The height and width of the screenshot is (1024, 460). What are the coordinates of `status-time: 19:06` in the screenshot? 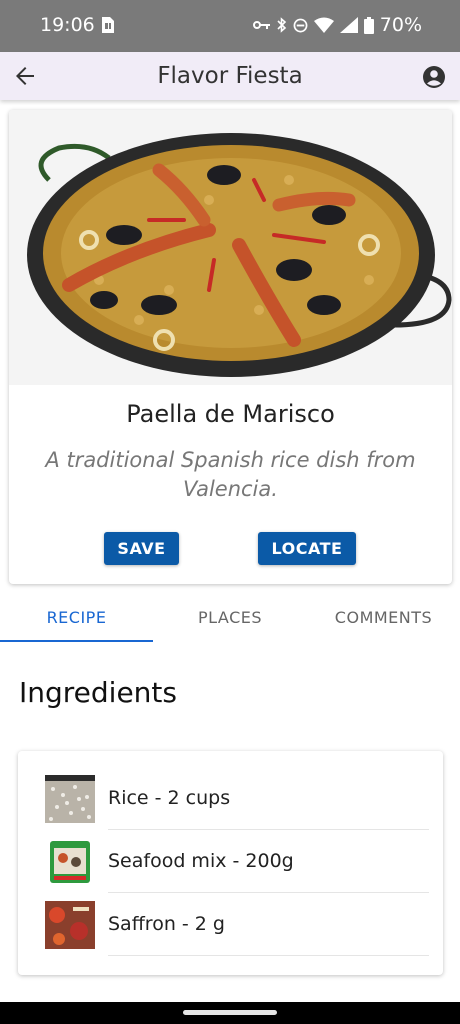 It's located at (67, 25).